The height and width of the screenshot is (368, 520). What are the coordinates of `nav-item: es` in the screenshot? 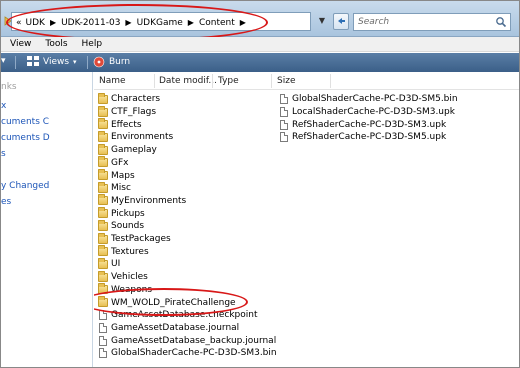 It's located at (6, 202).